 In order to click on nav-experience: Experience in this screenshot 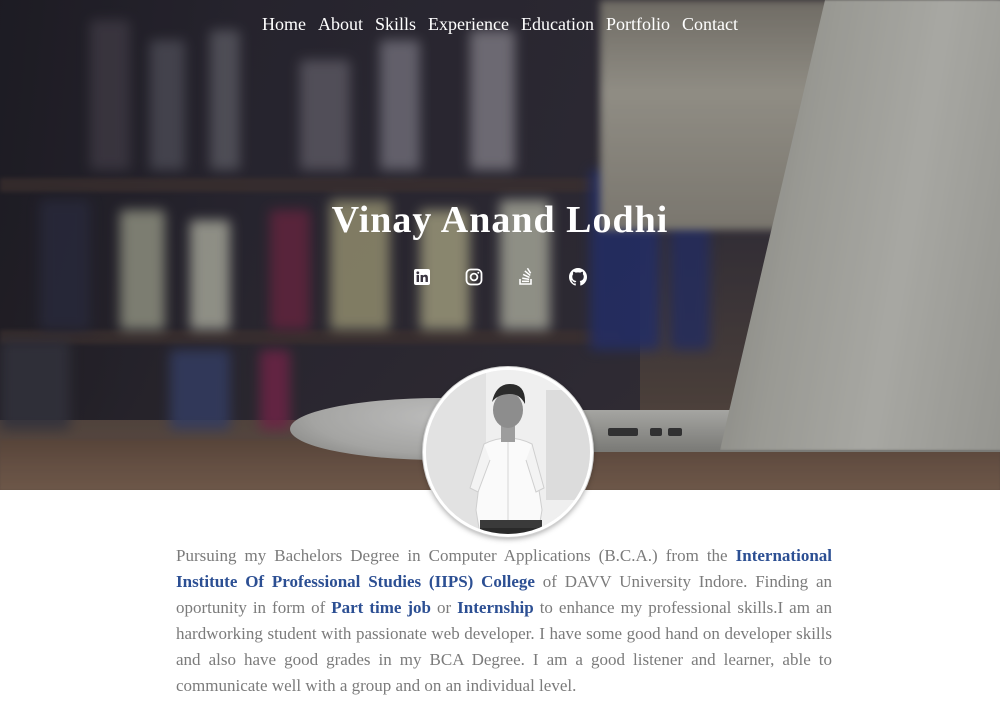, I will do `click(468, 24)`.